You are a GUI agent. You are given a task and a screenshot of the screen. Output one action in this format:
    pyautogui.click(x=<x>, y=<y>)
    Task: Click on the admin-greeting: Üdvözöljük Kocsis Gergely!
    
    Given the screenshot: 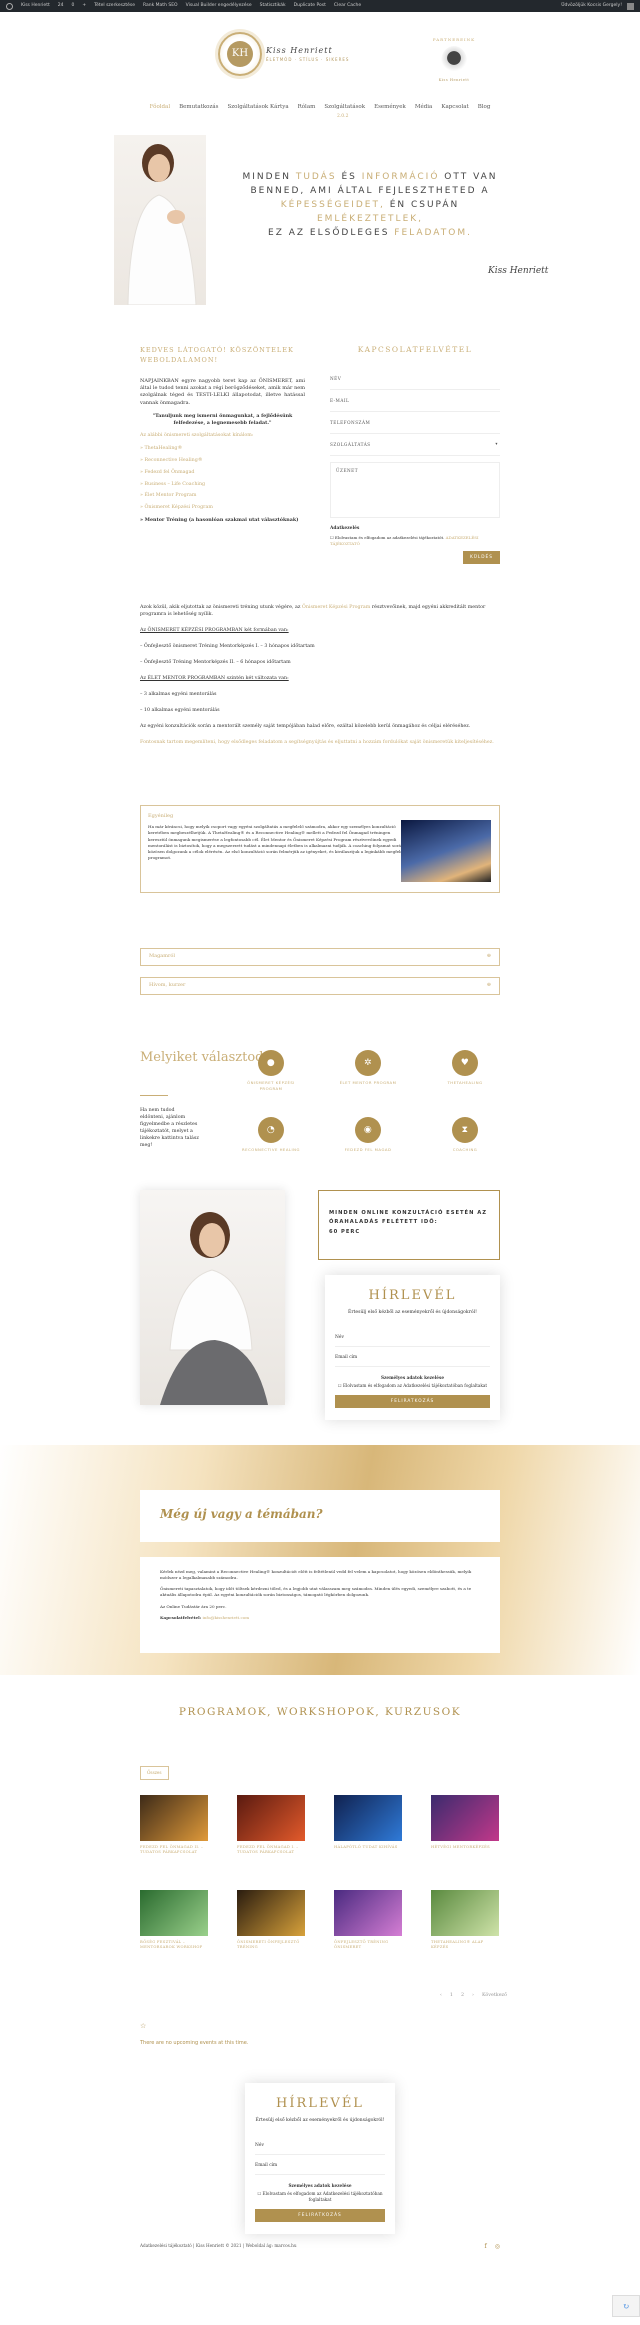 What is the action you would take?
    pyautogui.click(x=591, y=6)
    